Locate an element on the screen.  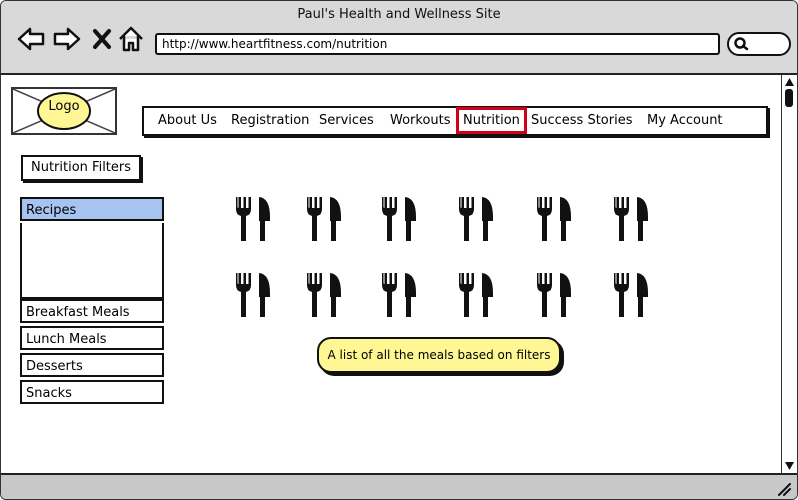
nav-item-registration: Registration is located at coordinates (270, 120).